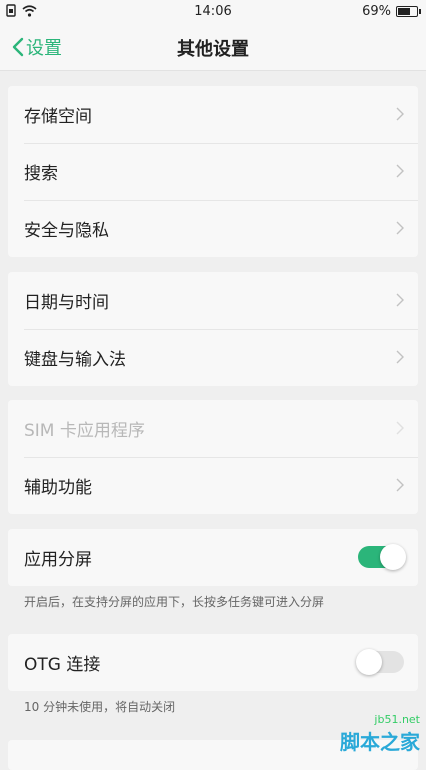  I want to click on settings-group-otg: OTG 连接, so click(213, 662).